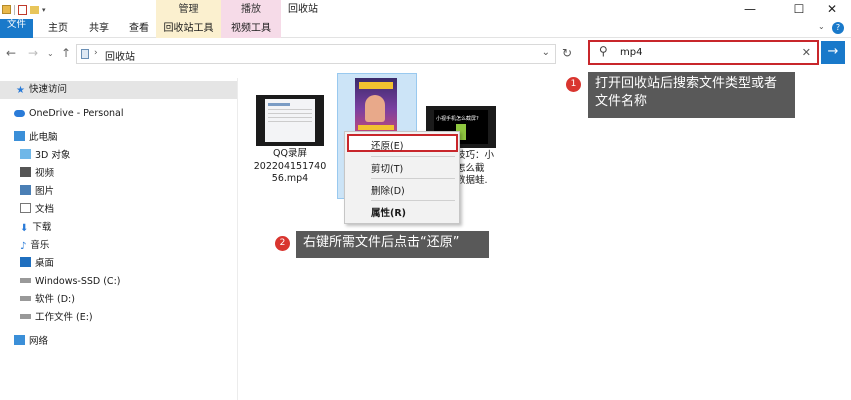  Describe the element at coordinates (475, 168) in the screenshot. I see `file-name: 技巧：小 怎么截 数据蛙.` at that location.